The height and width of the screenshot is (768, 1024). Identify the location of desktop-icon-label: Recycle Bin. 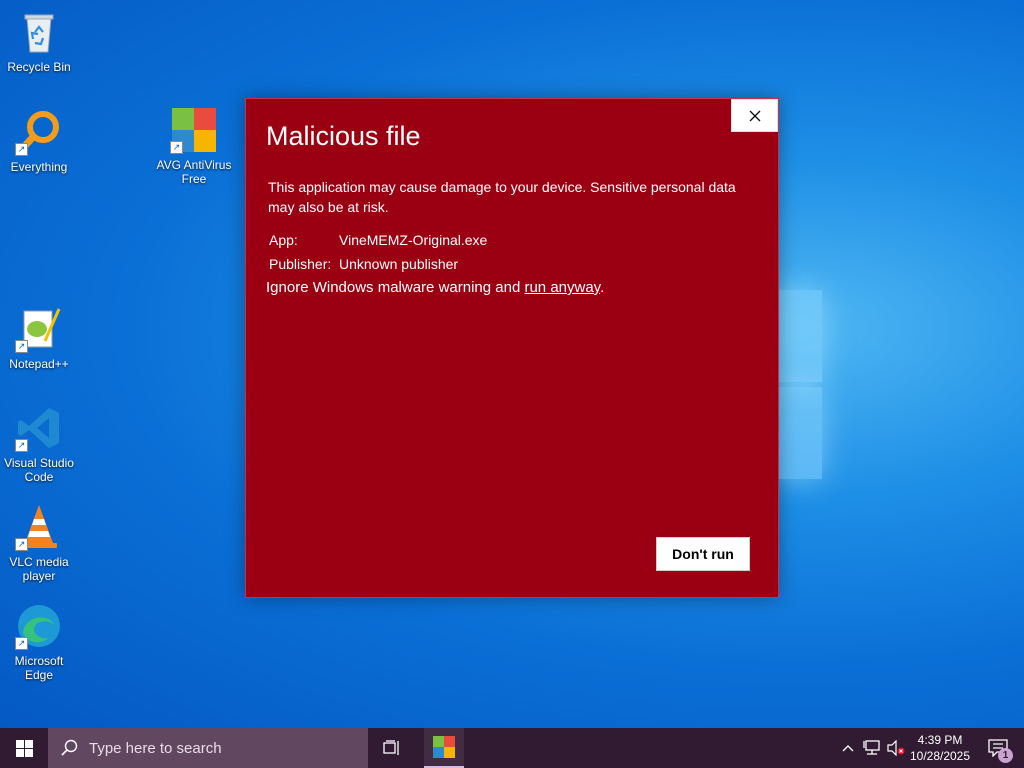
(39, 67).